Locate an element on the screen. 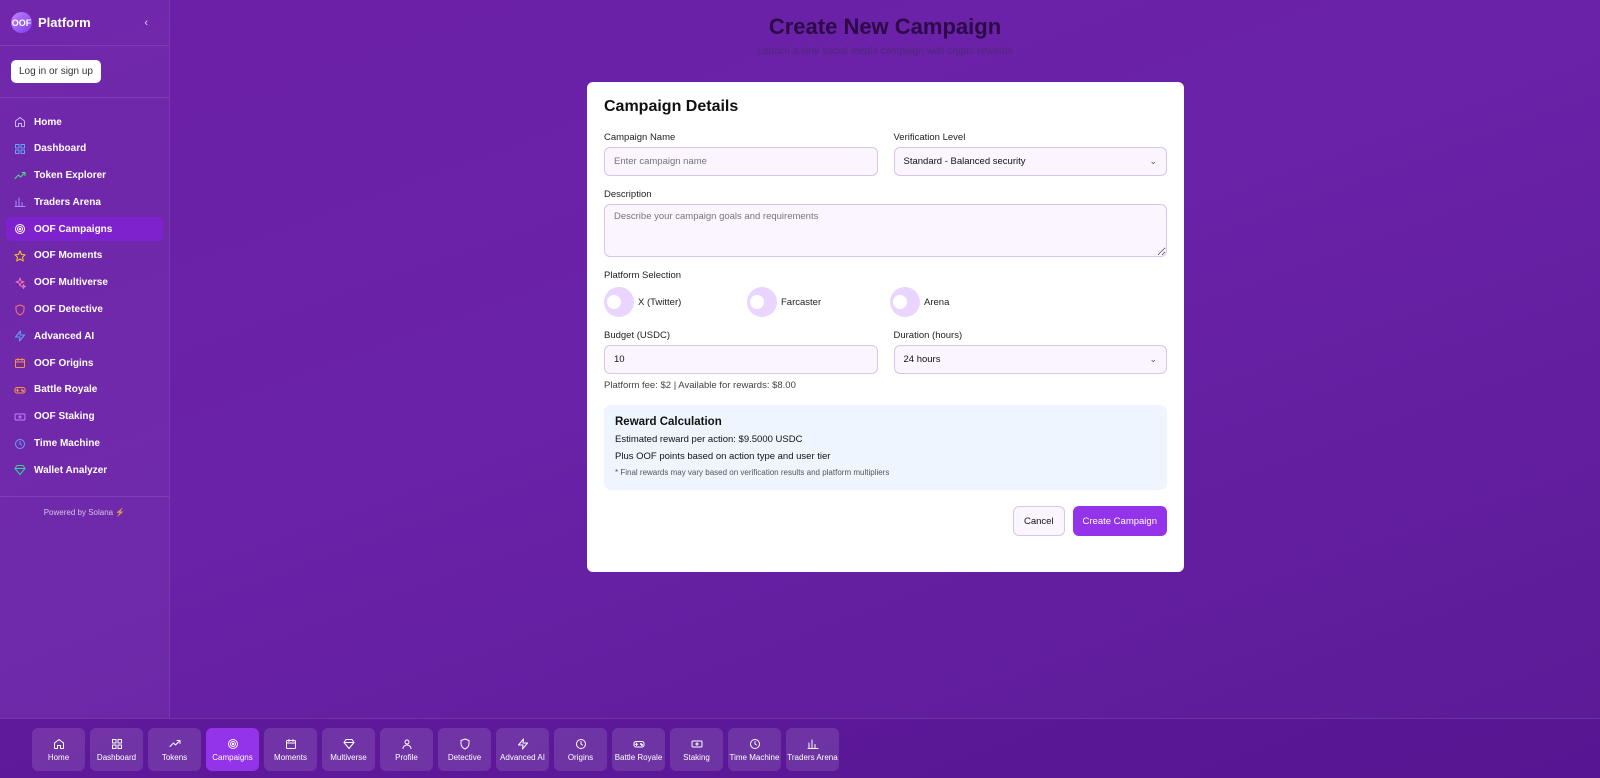 Image resolution: width=1600 pixels, height=778 pixels. campaign-name-label: Campaign Name is located at coordinates (640, 137).